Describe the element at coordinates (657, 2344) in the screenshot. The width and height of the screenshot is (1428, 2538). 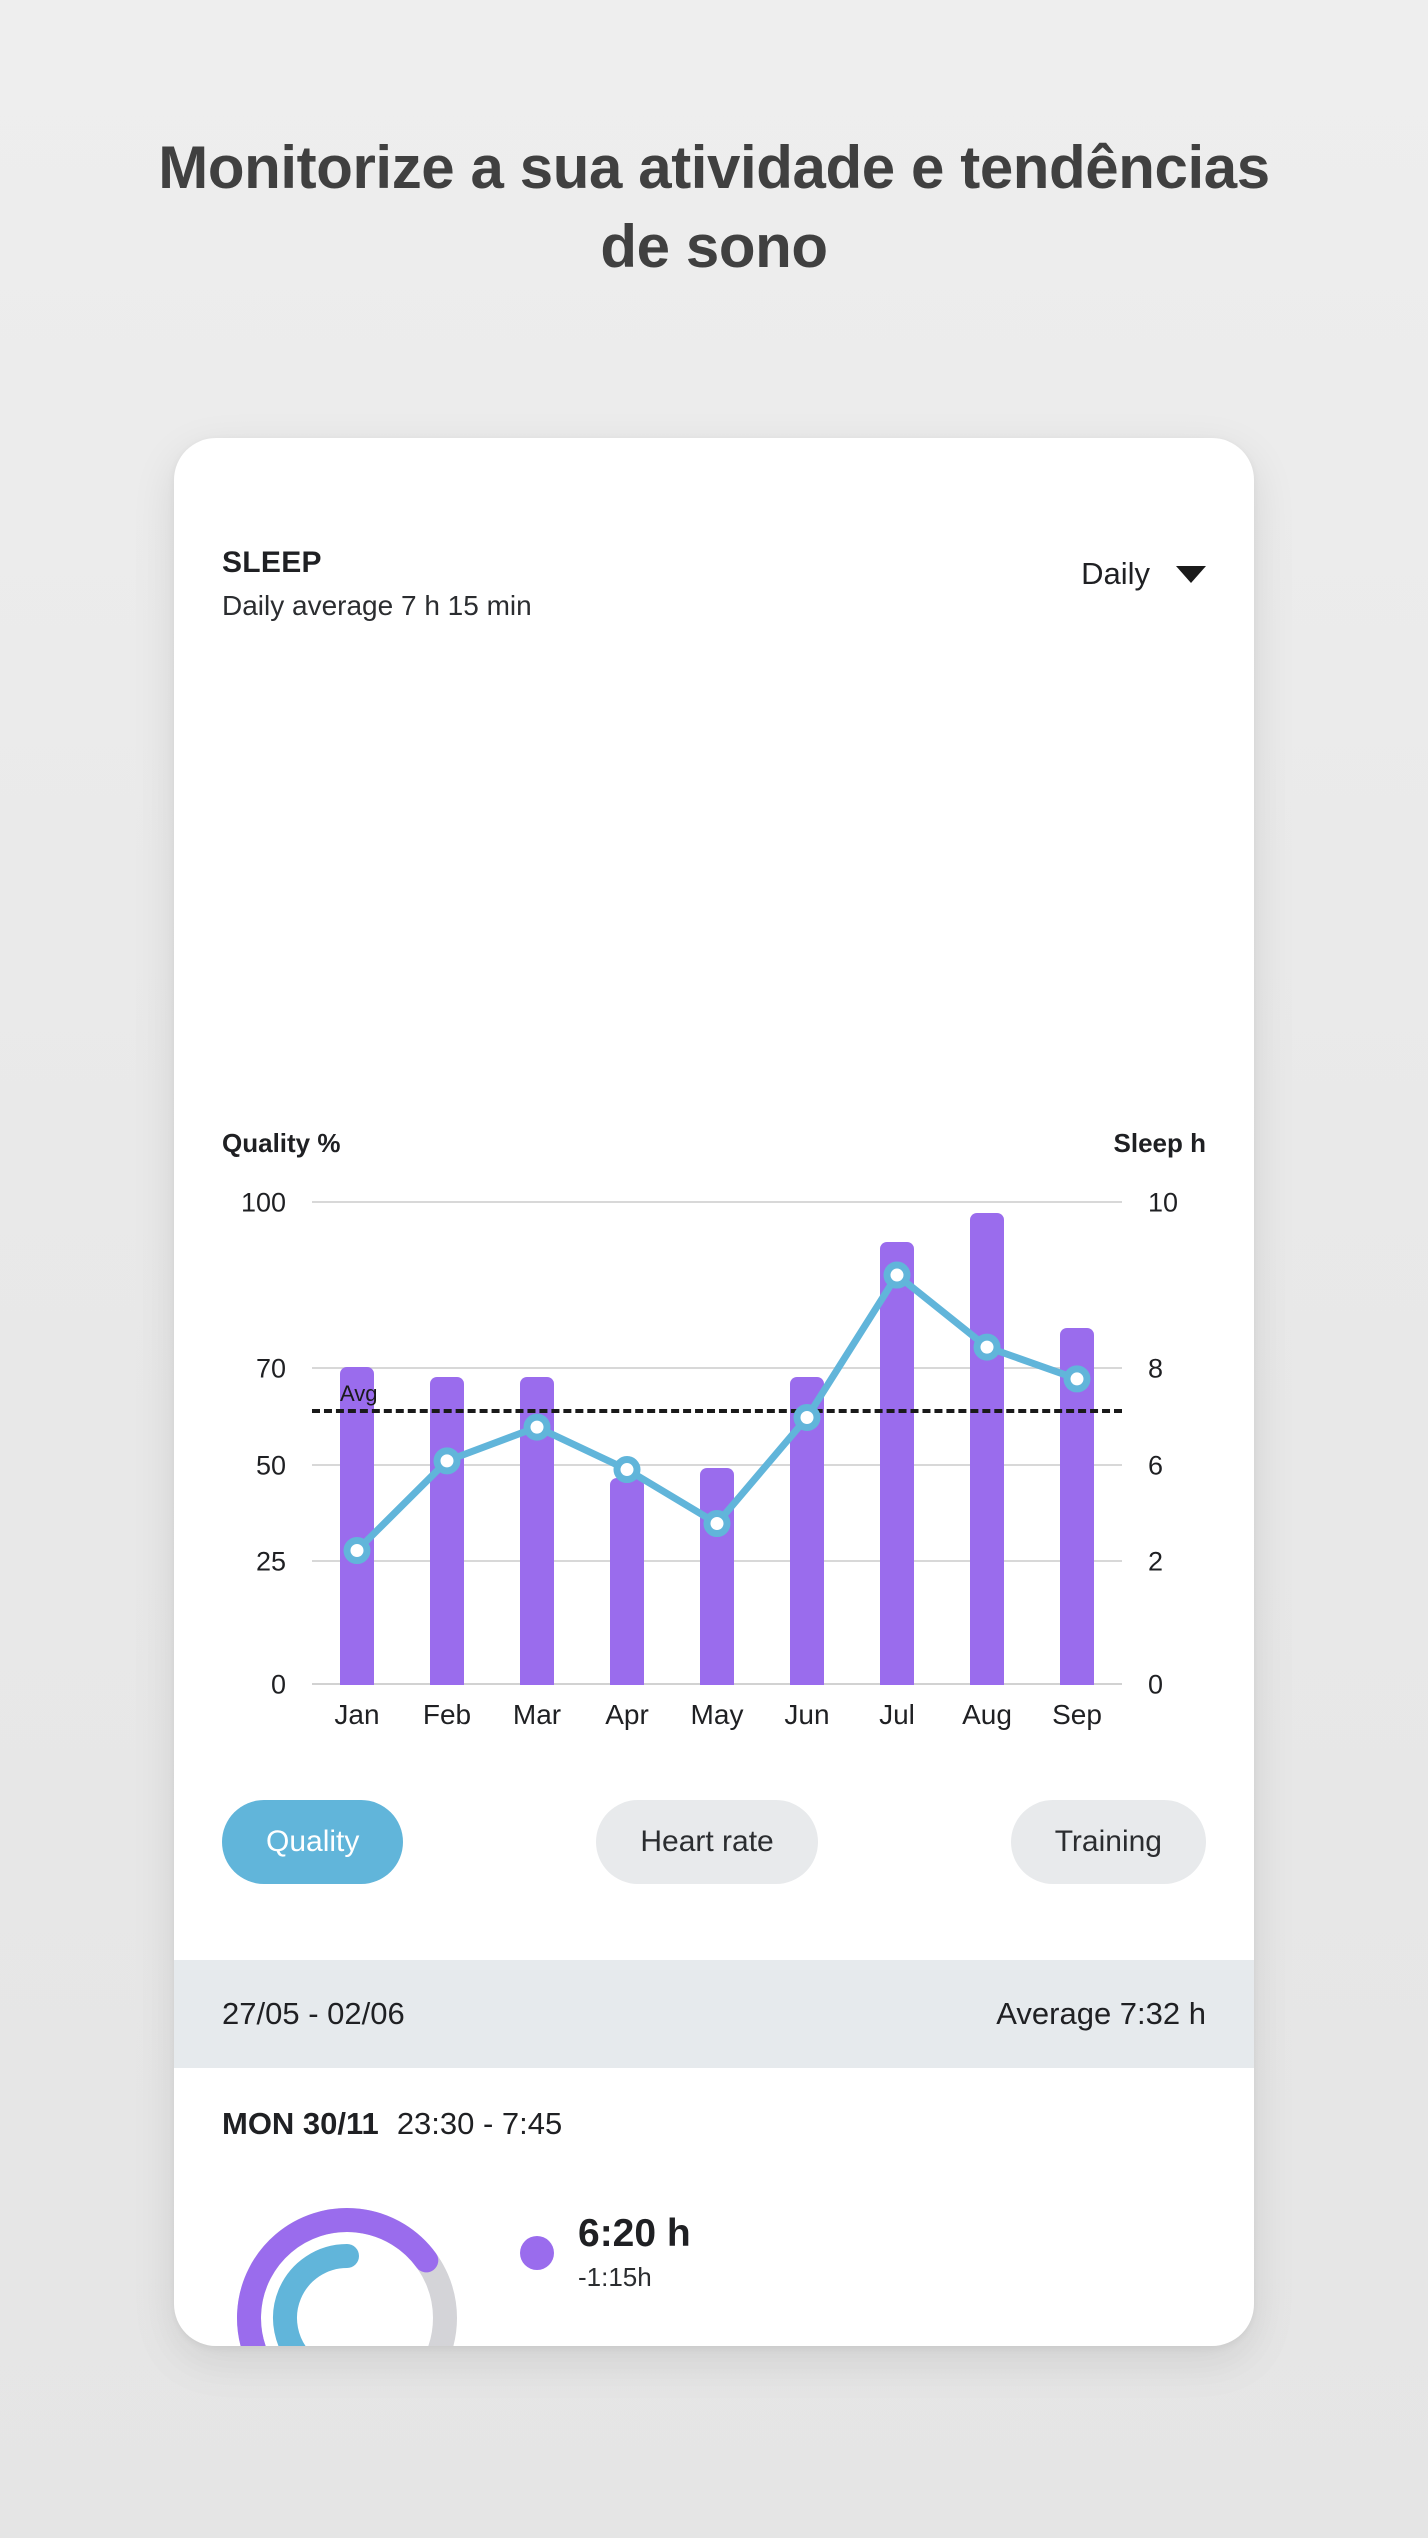
I see `stat-value: 65 %` at that location.